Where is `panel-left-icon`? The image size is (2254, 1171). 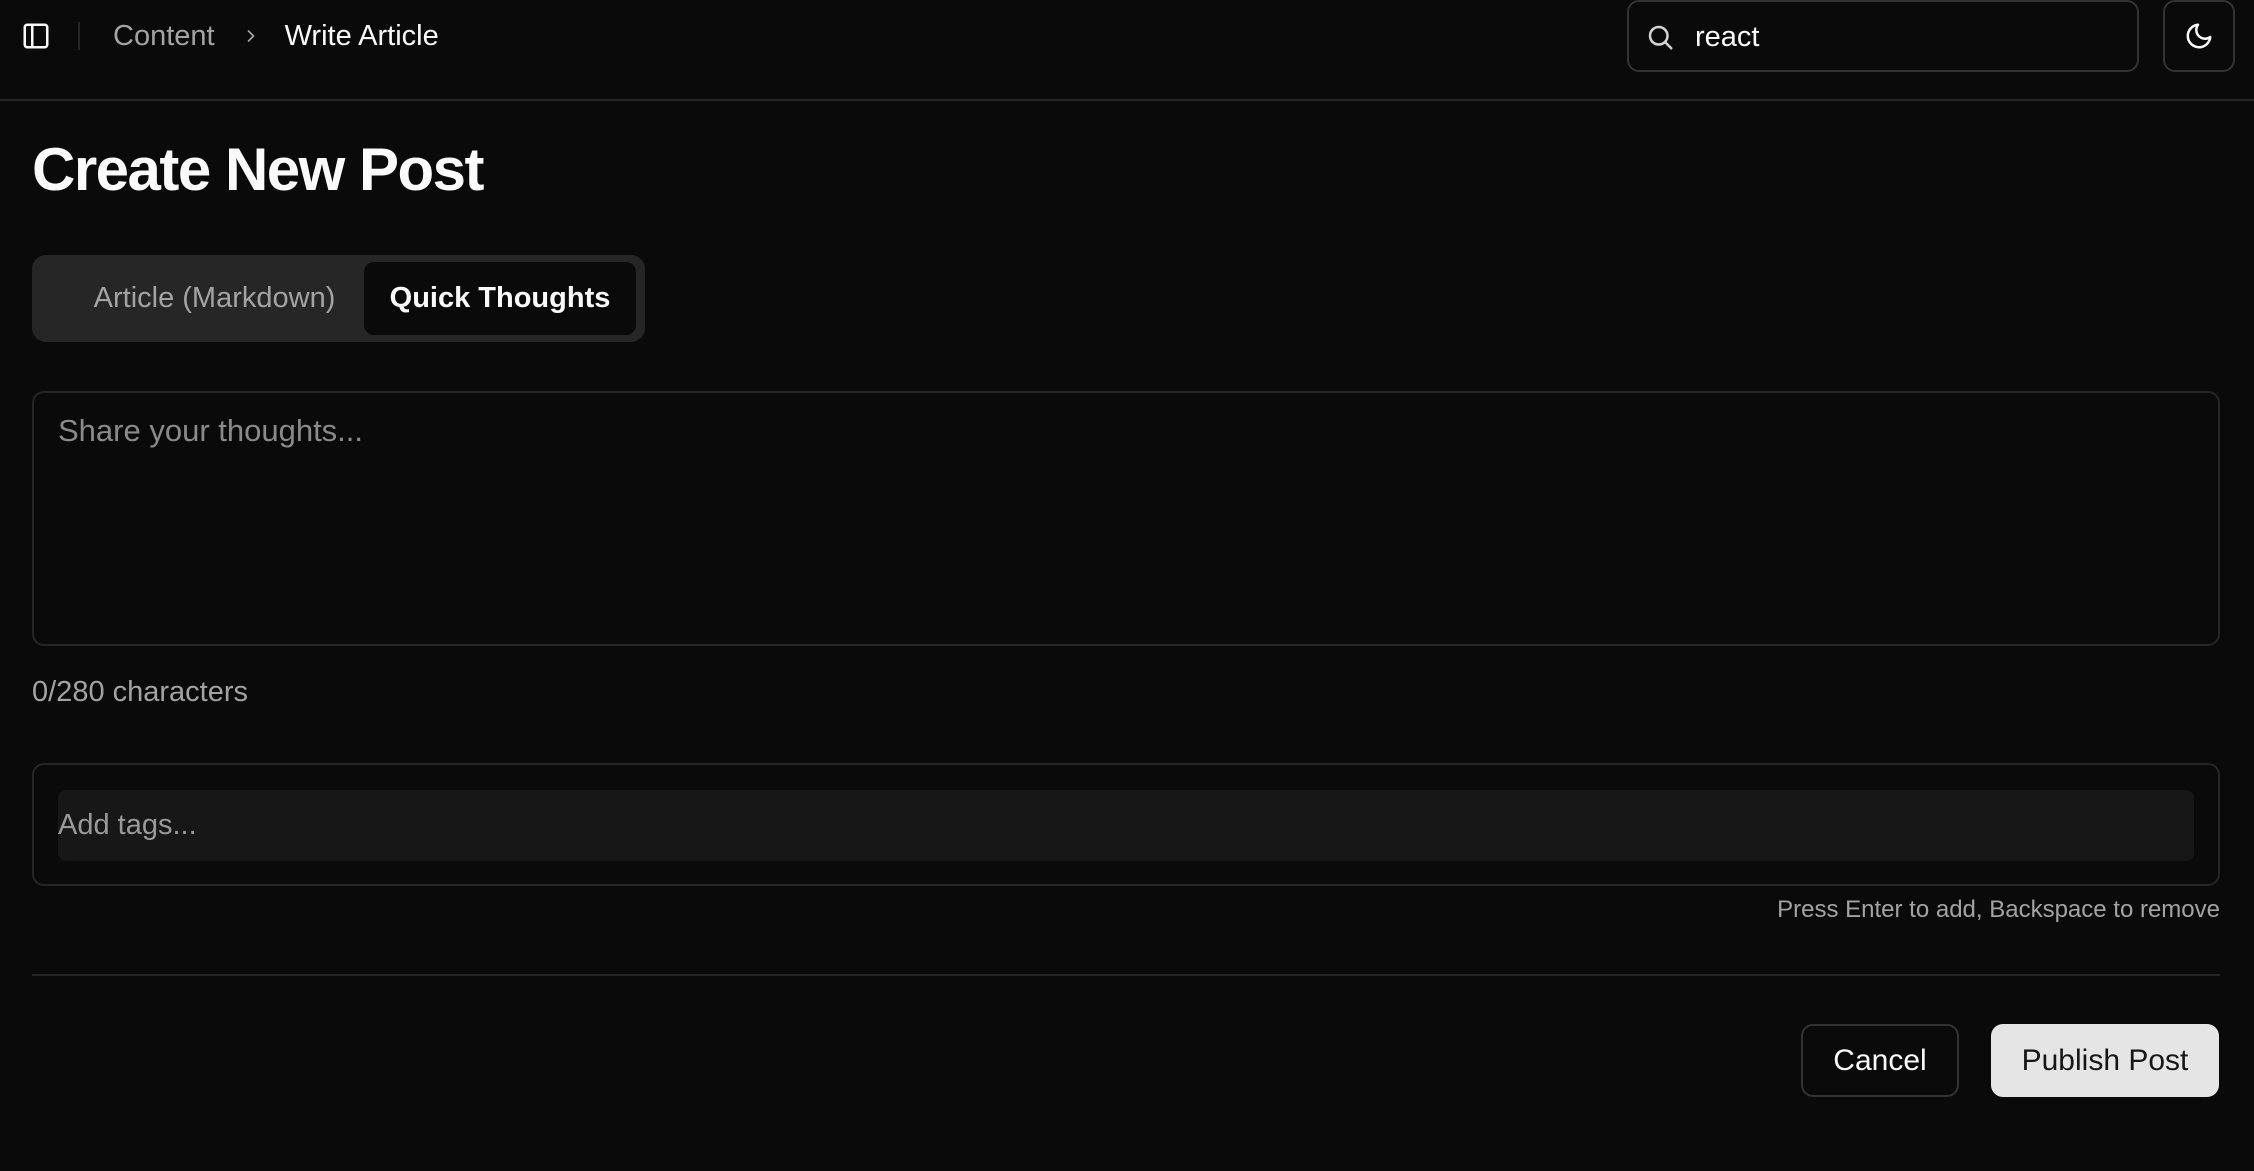 panel-left-icon is located at coordinates (36, 36).